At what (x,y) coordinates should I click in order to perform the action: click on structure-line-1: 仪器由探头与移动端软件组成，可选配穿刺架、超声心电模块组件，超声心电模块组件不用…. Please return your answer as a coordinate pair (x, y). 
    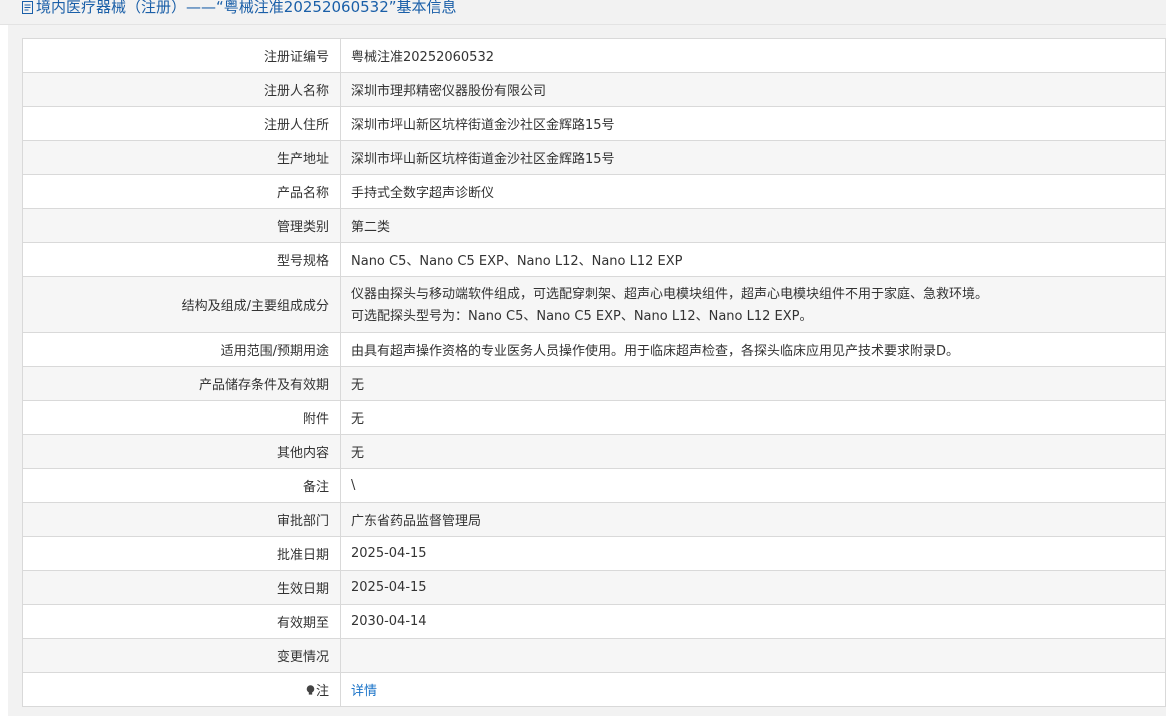
    Looking at the image, I should click on (670, 294).